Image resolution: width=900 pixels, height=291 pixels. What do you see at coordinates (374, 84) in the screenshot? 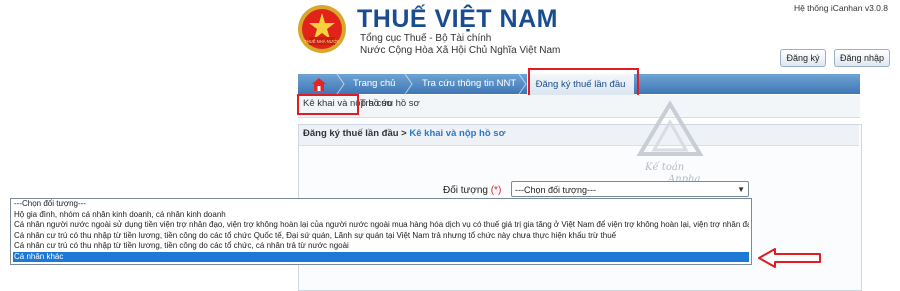
I see `nav-item-home: Trang chủ` at bounding box center [374, 84].